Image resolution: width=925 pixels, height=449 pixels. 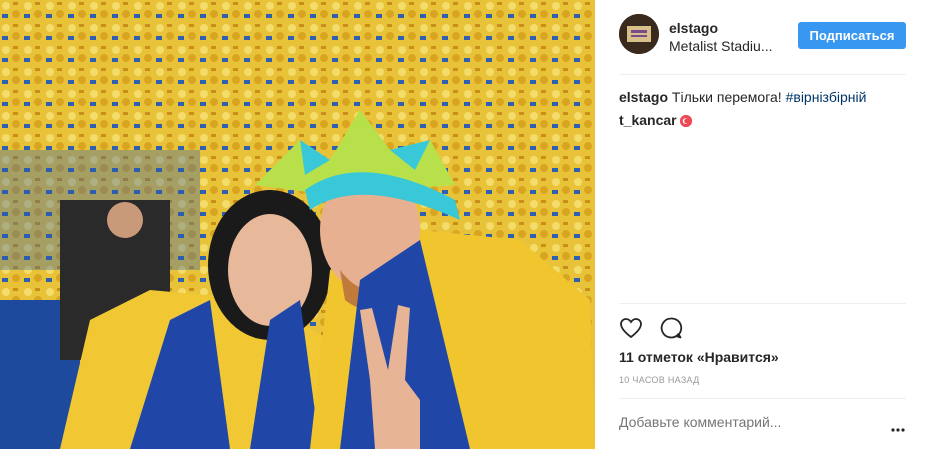 I want to click on caption-username: elstago, so click(x=643, y=97).